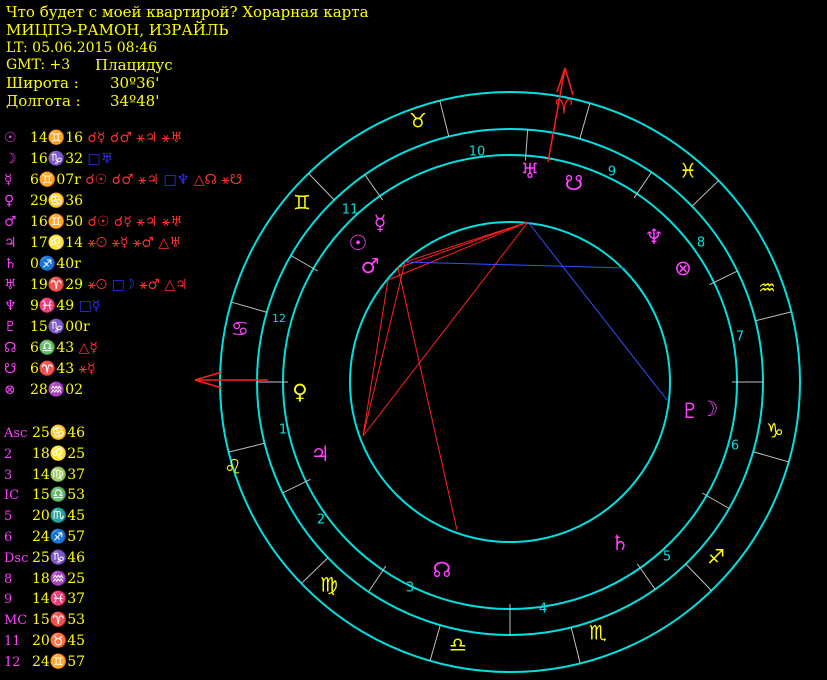 This screenshot has width=827, height=680. I want to click on zodiac-sign-icon: ♑, so click(775, 431).